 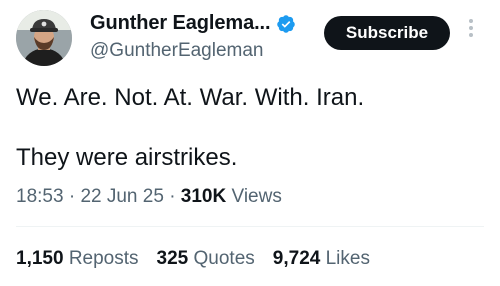 I want to click on verified-badge-icon, so click(x=286, y=24).